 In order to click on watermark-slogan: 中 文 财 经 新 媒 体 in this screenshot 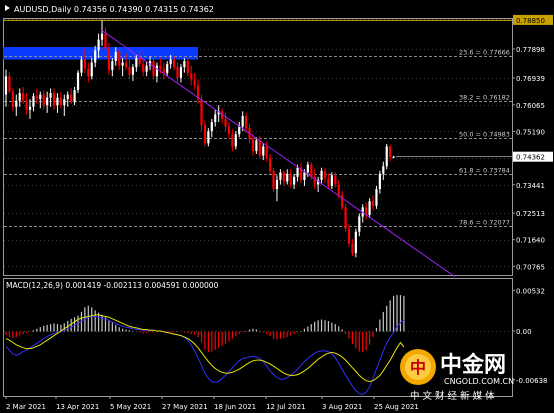, I will do `click(452, 396)`.